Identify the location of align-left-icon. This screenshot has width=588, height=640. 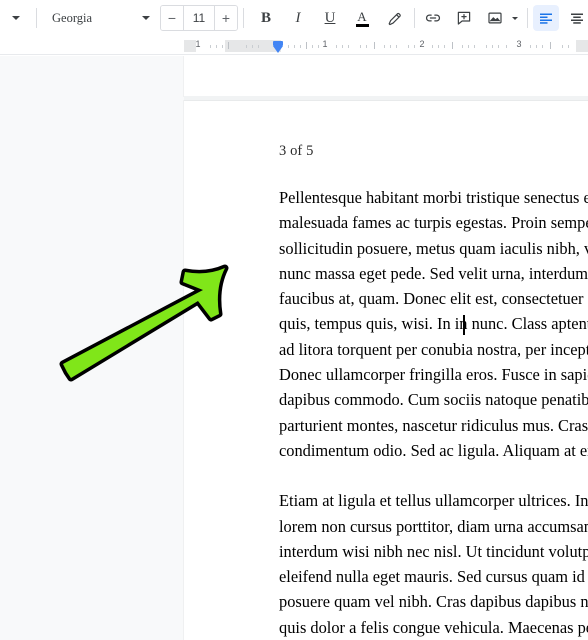
(546, 18).